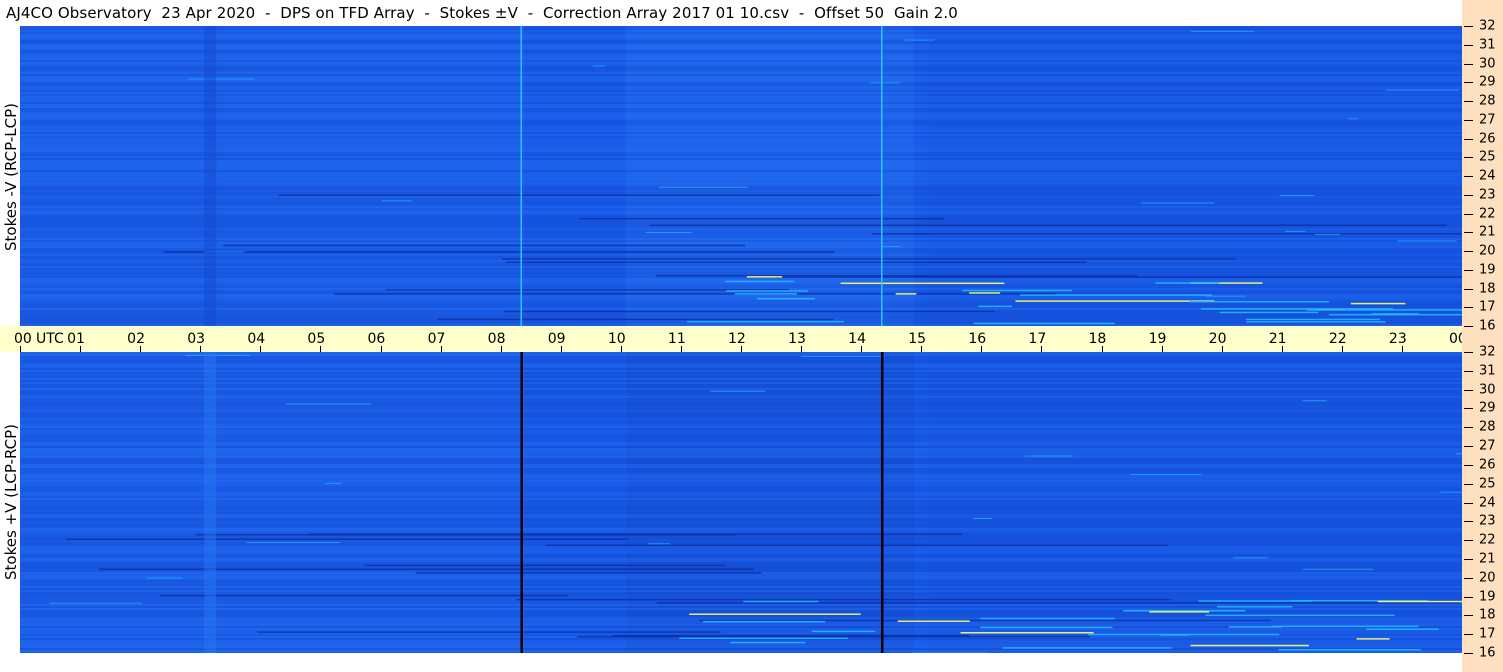  Describe the element at coordinates (1487, 120) in the screenshot. I see `frequency-label: 27` at that location.